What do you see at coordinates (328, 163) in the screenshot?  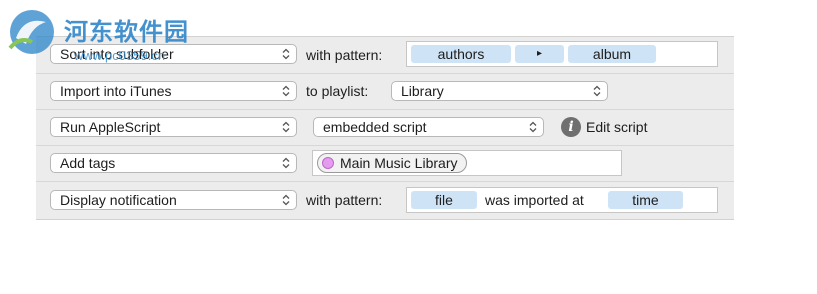 I see `tag-color-dot-icon` at bounding box center [328, 163].